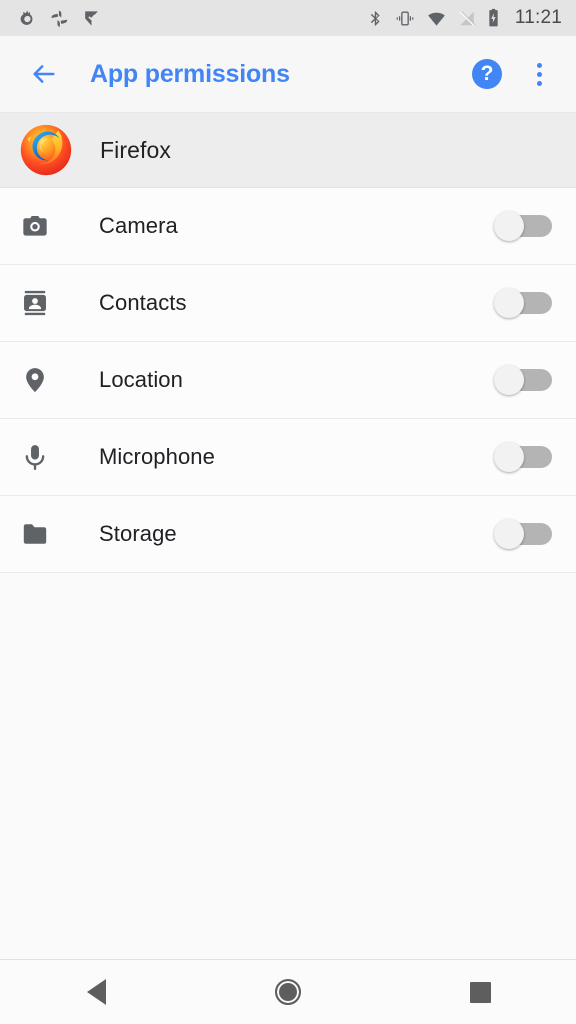 The height and width of the screenshot is (1024, 576). I want to click on permission-label: Camera, so click(138, 225).